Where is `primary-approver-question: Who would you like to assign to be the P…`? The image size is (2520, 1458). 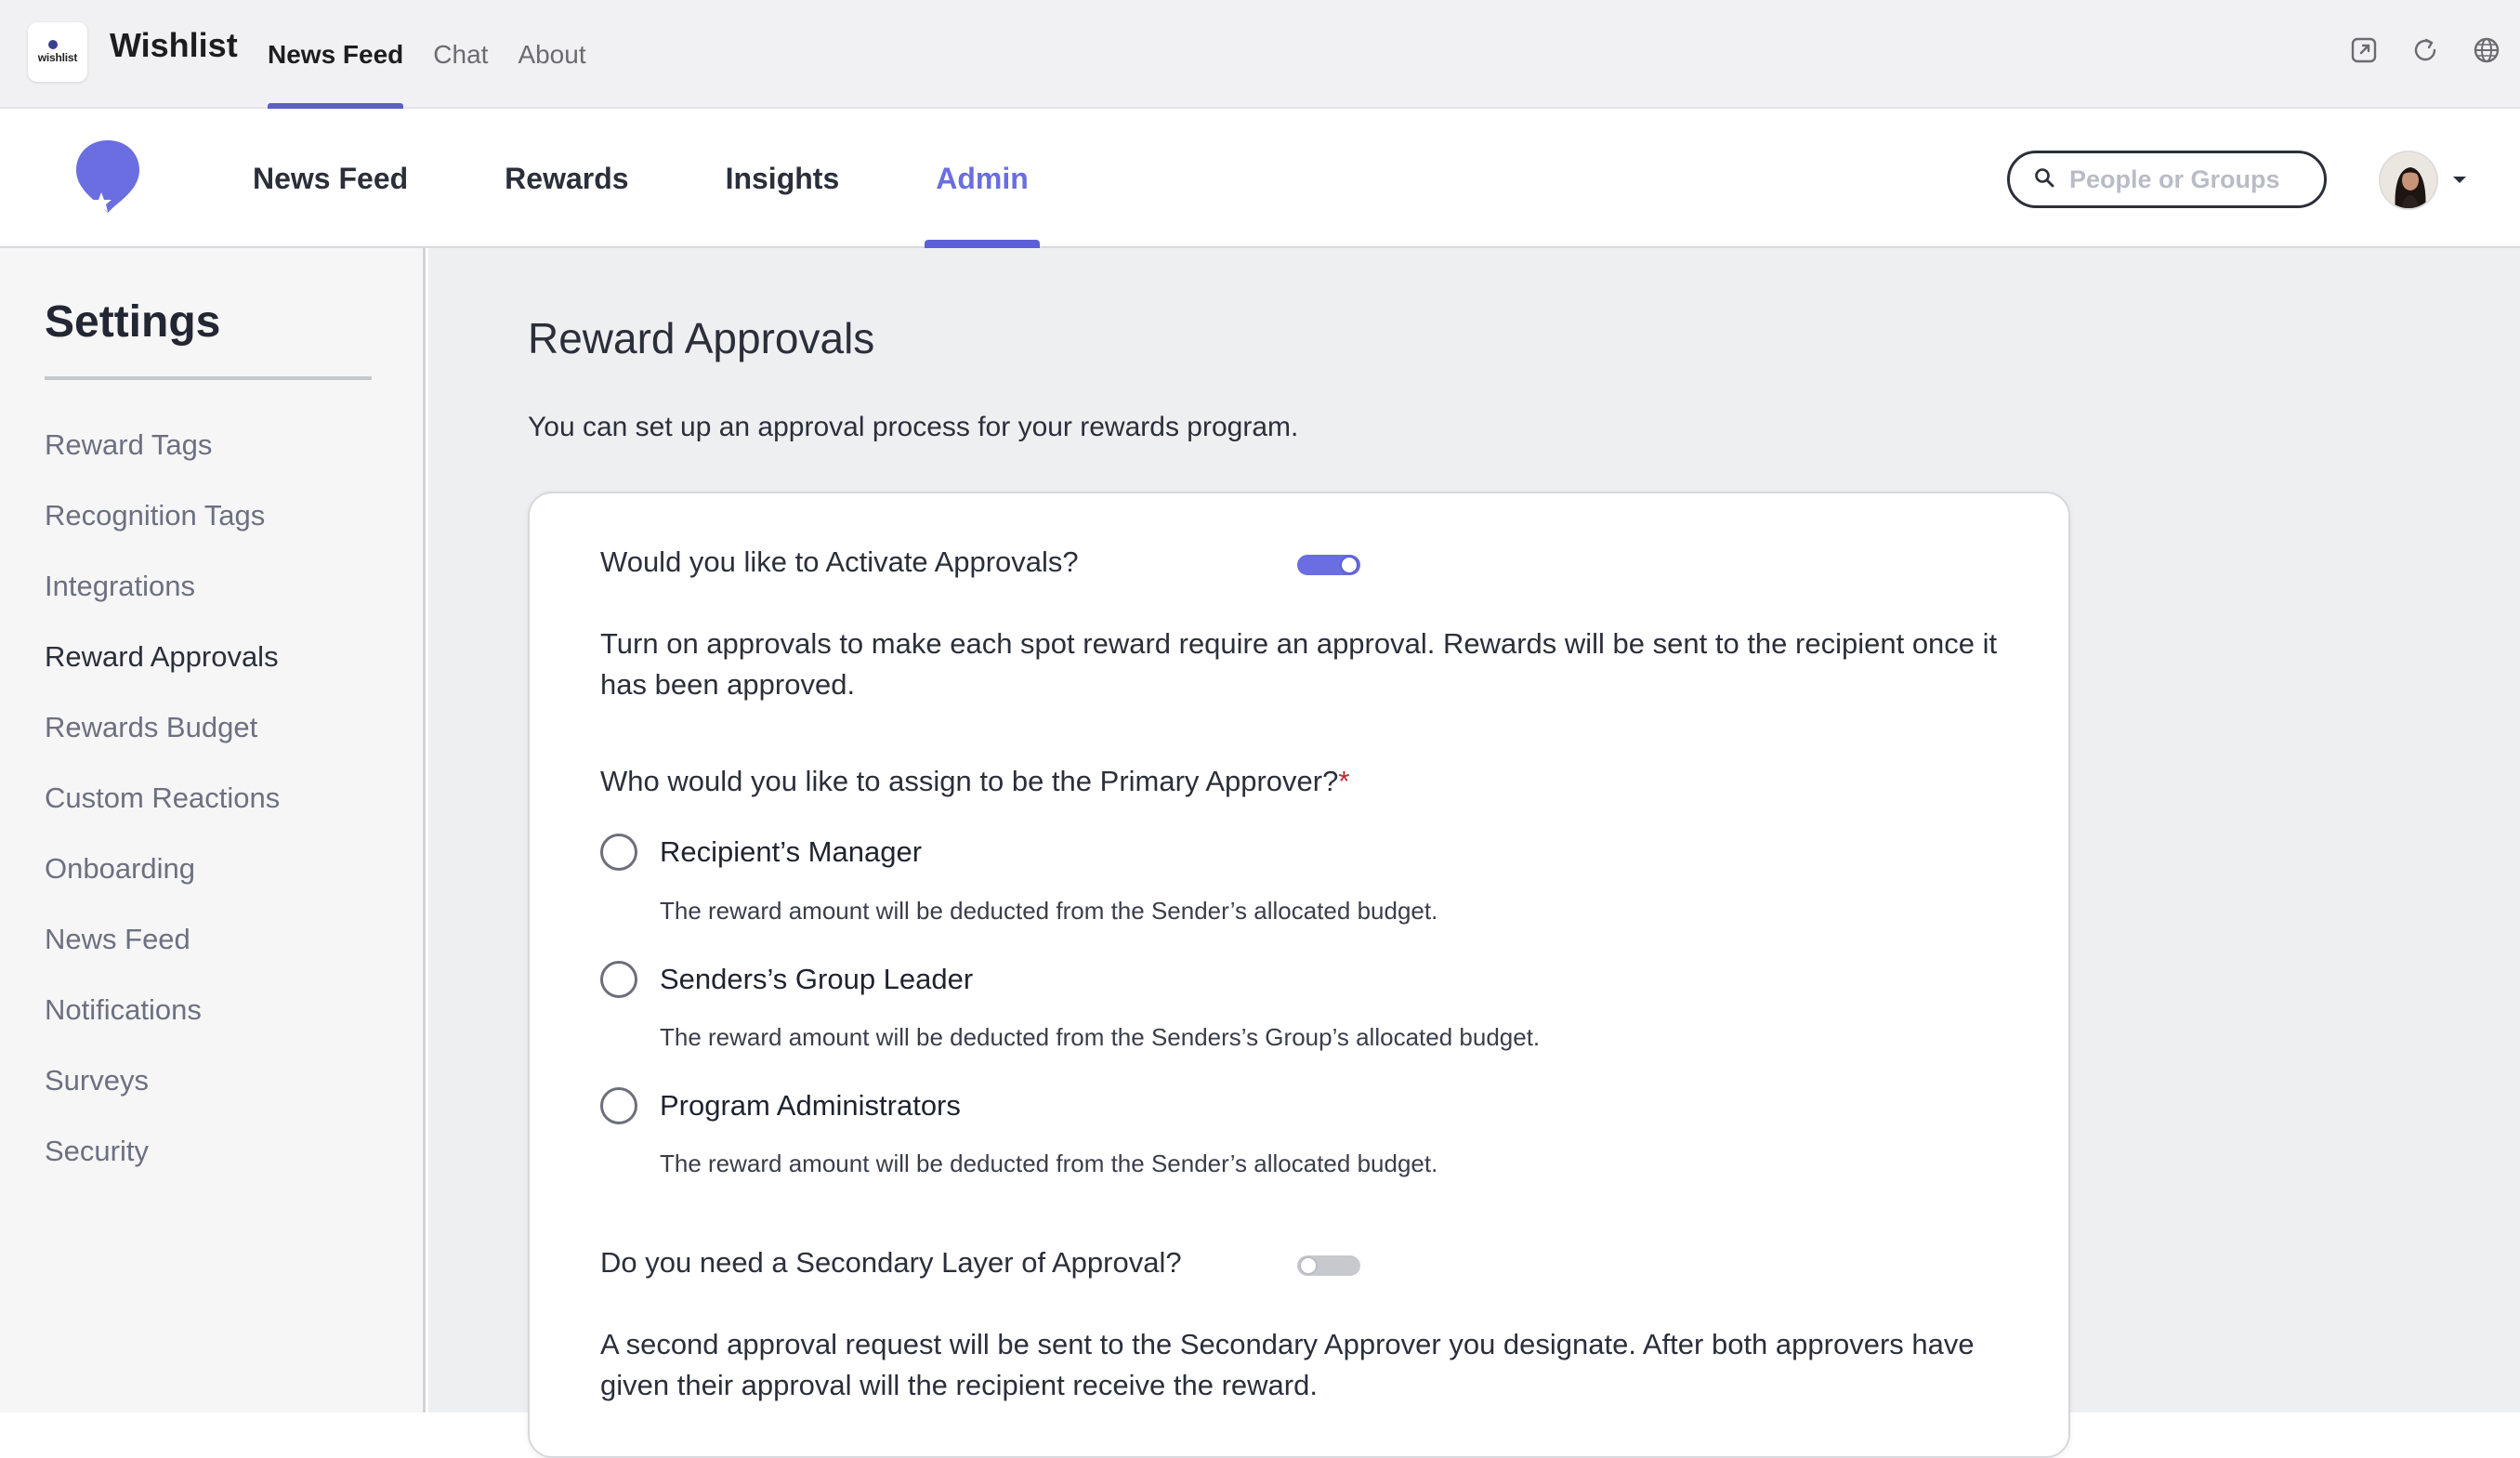 primary-approver-question: Who would you like to assign to be the P… is located at coordinates (969, 781).